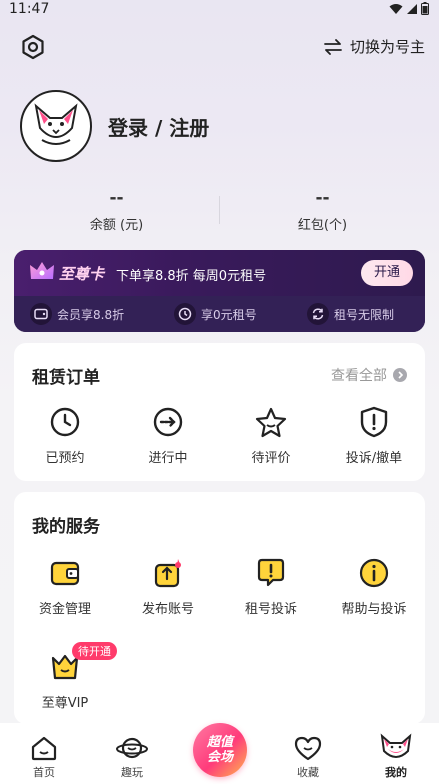  What do you see at coordinates (270, 609) in the screenshot?
I see `service-rent-complaint-label: 租号投诉` at bounding box center [270, 609].